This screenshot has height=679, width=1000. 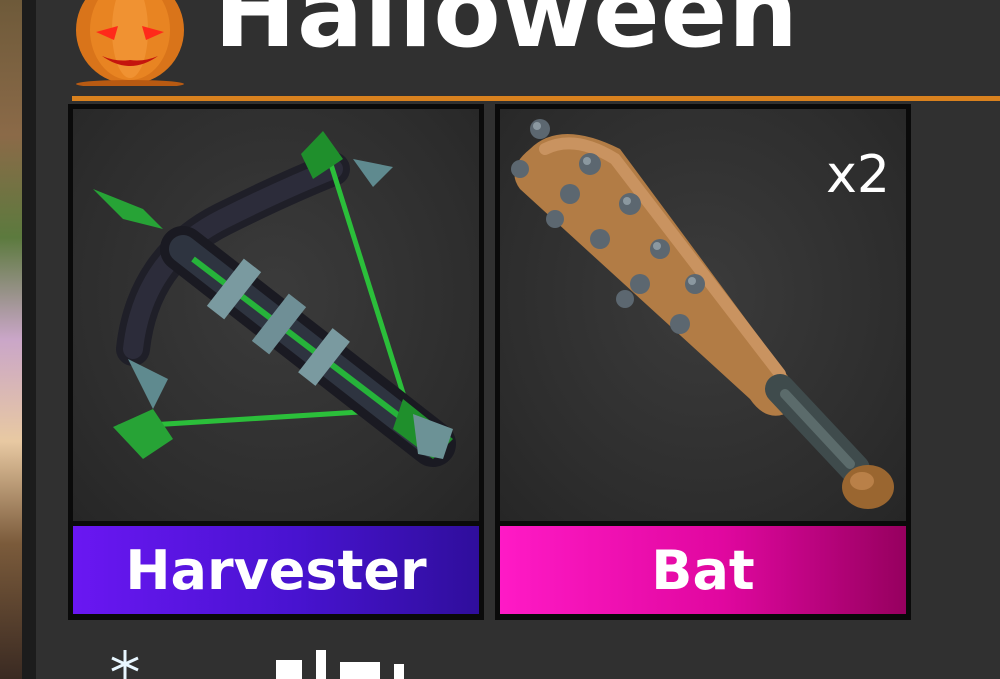 I want to click on background-scene, so click(x=11, y=339).